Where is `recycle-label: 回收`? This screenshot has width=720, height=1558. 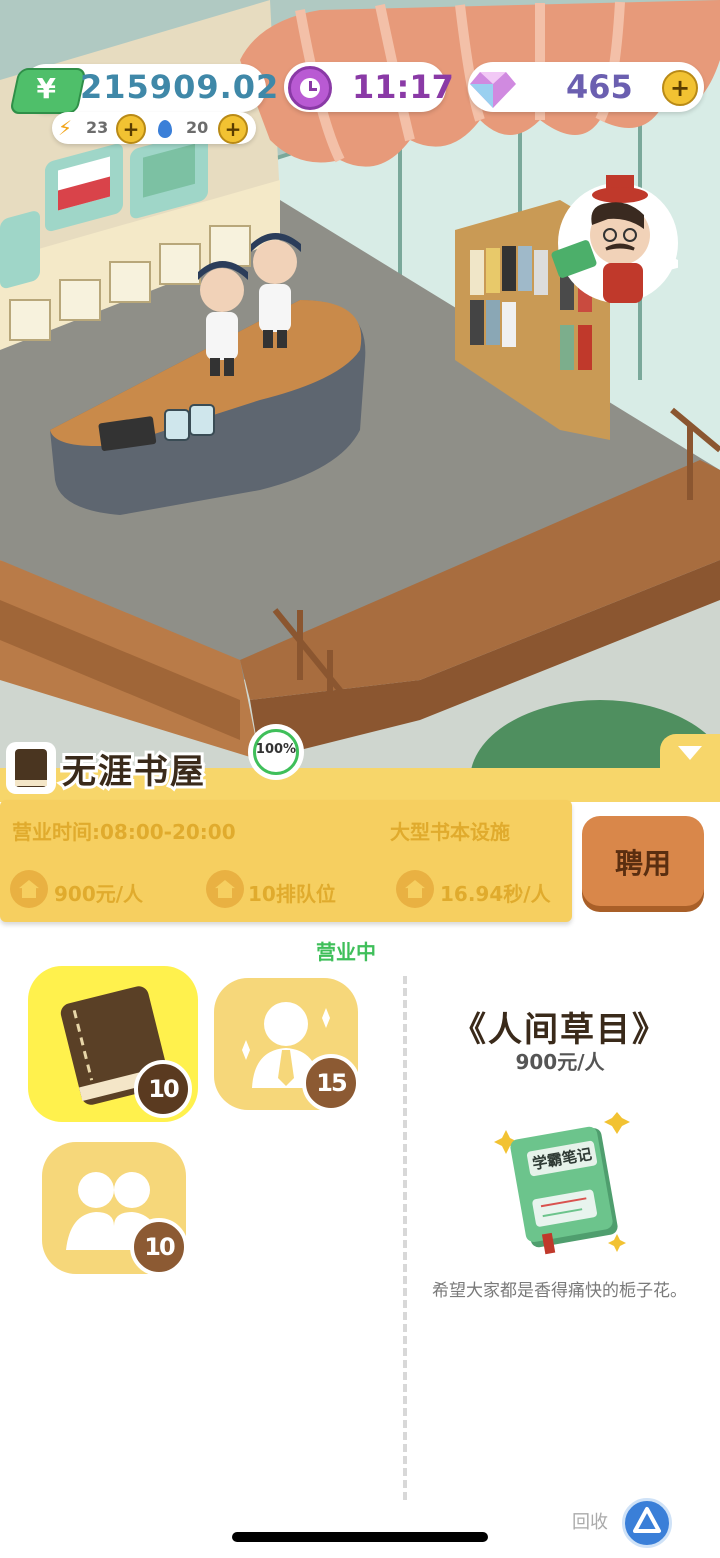
recycle-label: 回收 is located at coordinates (590, 1522).